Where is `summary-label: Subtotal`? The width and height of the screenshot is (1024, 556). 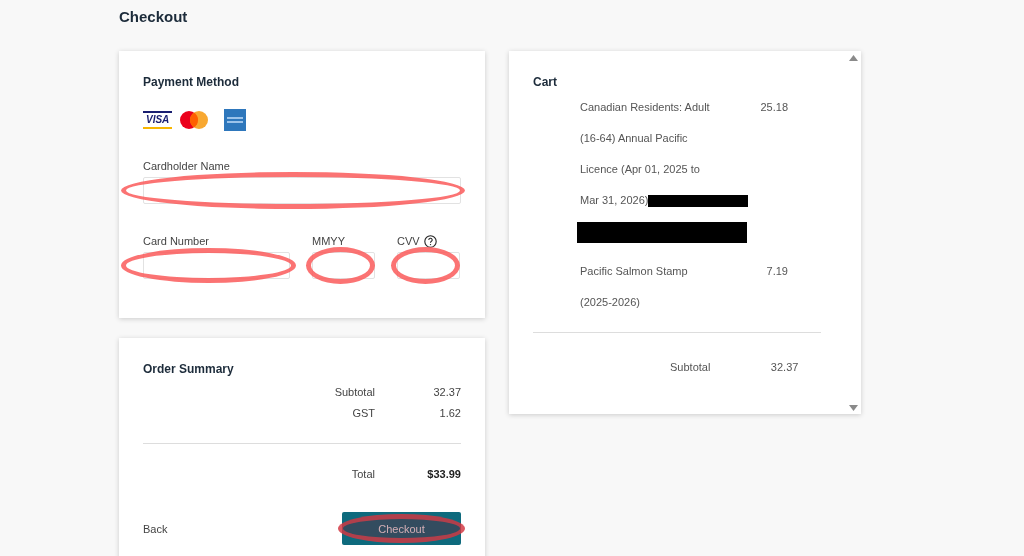 summary-label: Subtotal is located at coordinates (354, 392).